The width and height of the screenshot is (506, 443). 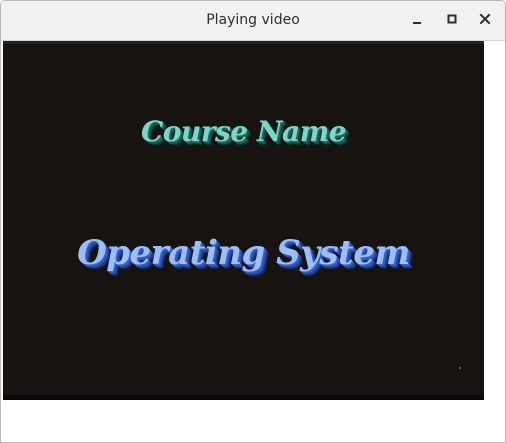 I want to click on maximize-icon, so click(x=452, y=19).